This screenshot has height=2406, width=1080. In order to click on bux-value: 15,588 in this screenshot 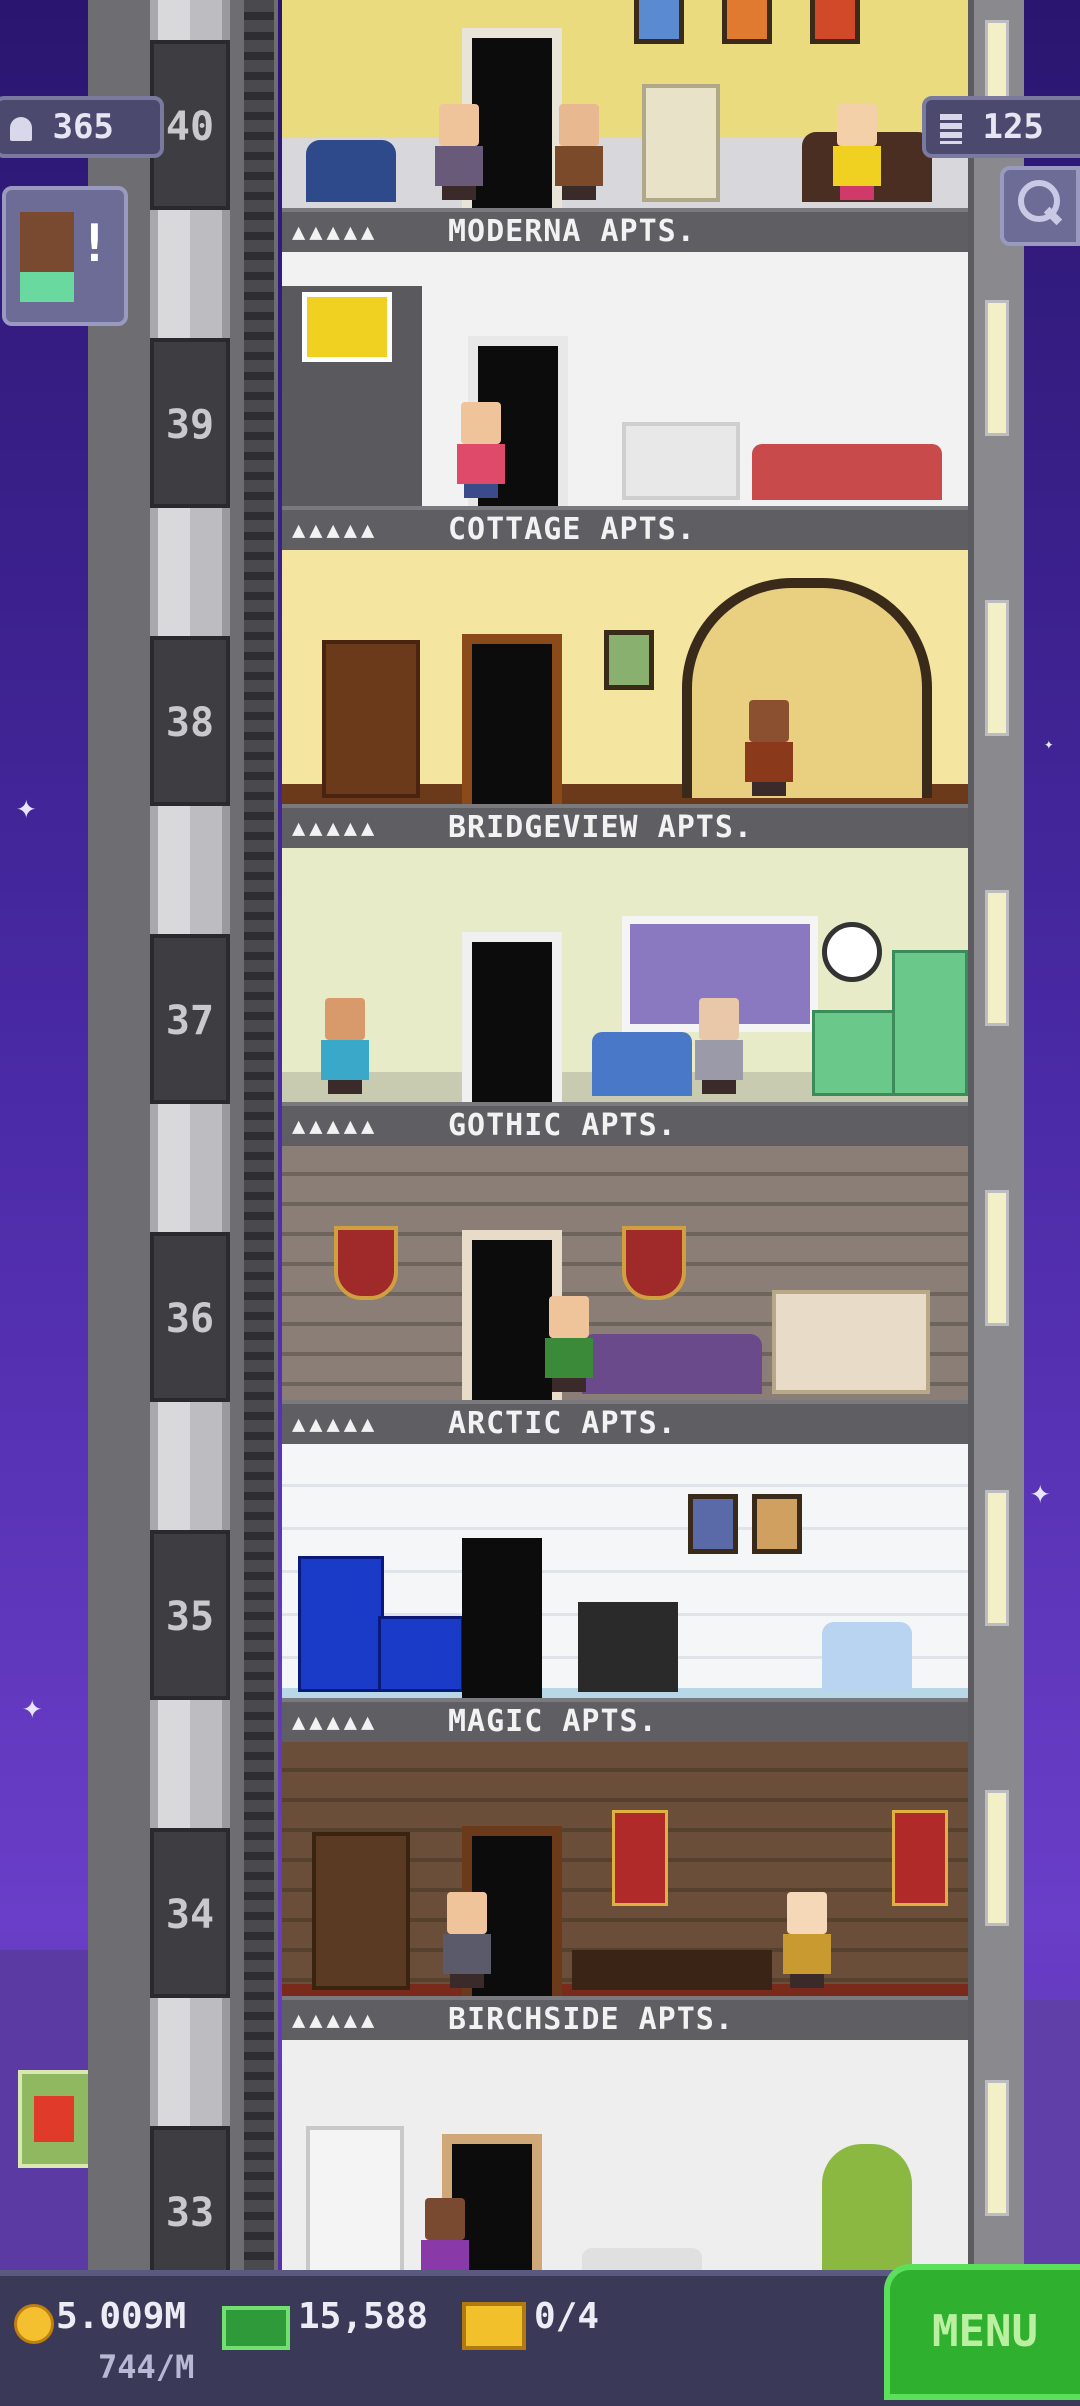, I will do `click(363, 2316)`.